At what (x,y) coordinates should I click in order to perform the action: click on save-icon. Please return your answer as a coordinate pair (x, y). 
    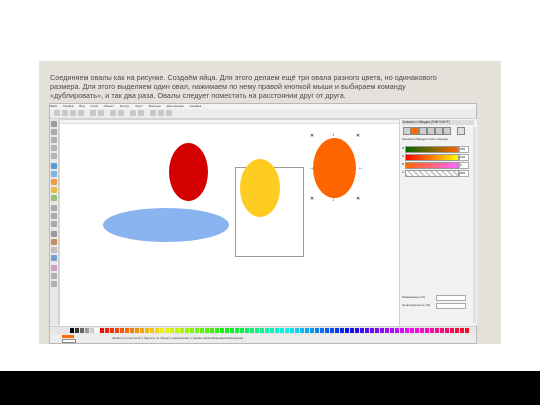
    Looking at the image, I should click on (73, 113).